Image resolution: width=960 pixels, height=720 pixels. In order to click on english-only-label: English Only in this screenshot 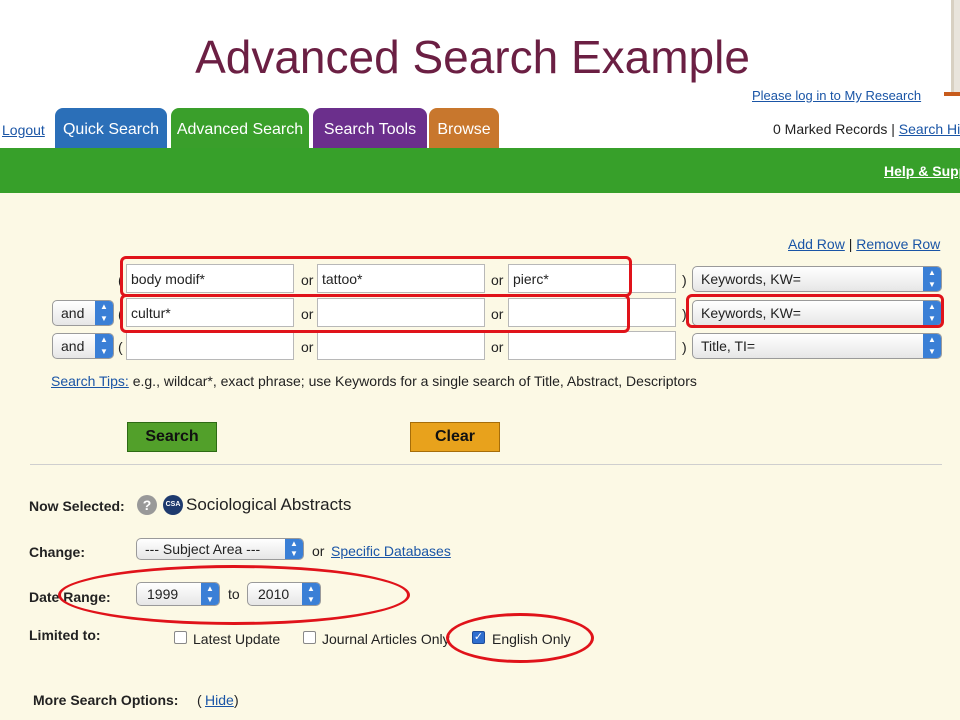, I will do `click(531, 639)`.